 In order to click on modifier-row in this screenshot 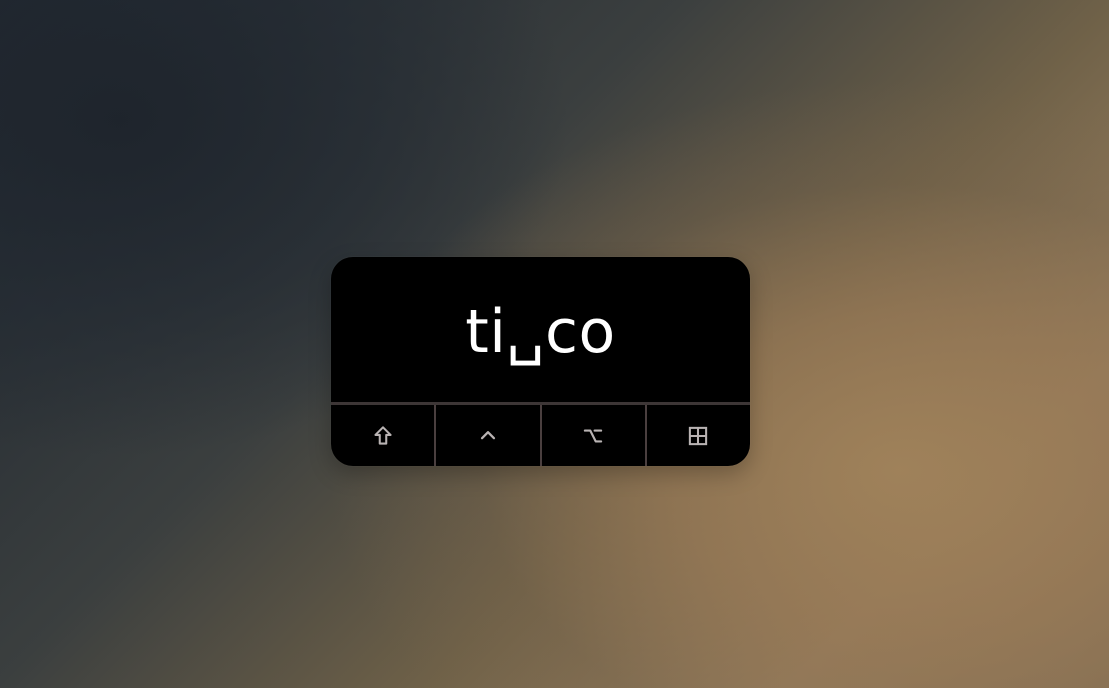, I will do `click(540, 435)`.